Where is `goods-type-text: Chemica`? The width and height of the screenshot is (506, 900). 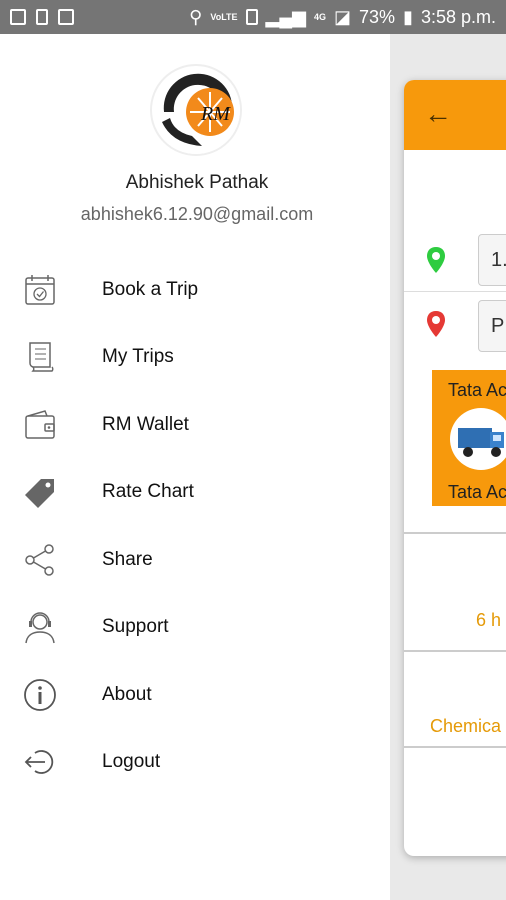
goods-type-text: Chemica is located at coordinates (466, 726).